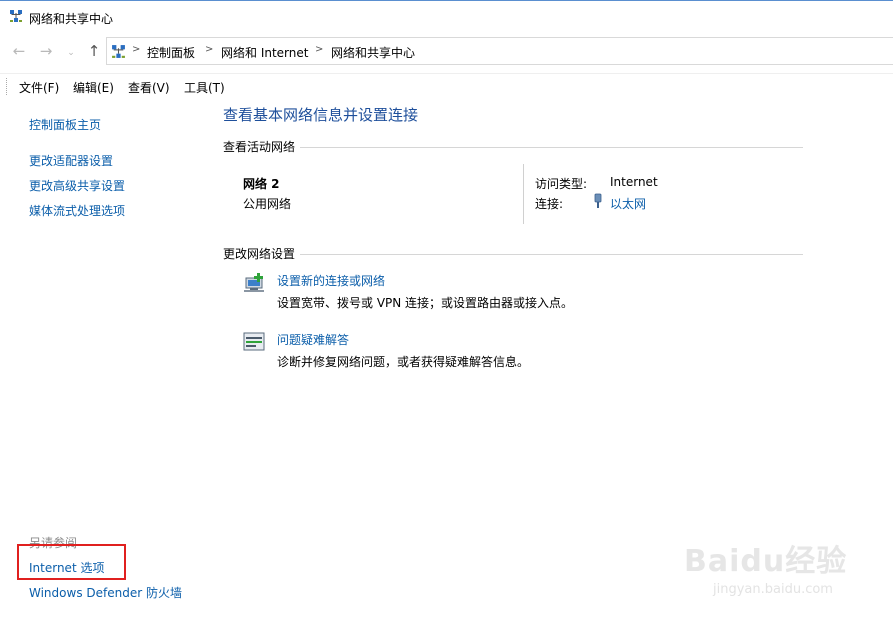  I want to click on watermark-url: jingyan.baidu.com, so click(773, 589).